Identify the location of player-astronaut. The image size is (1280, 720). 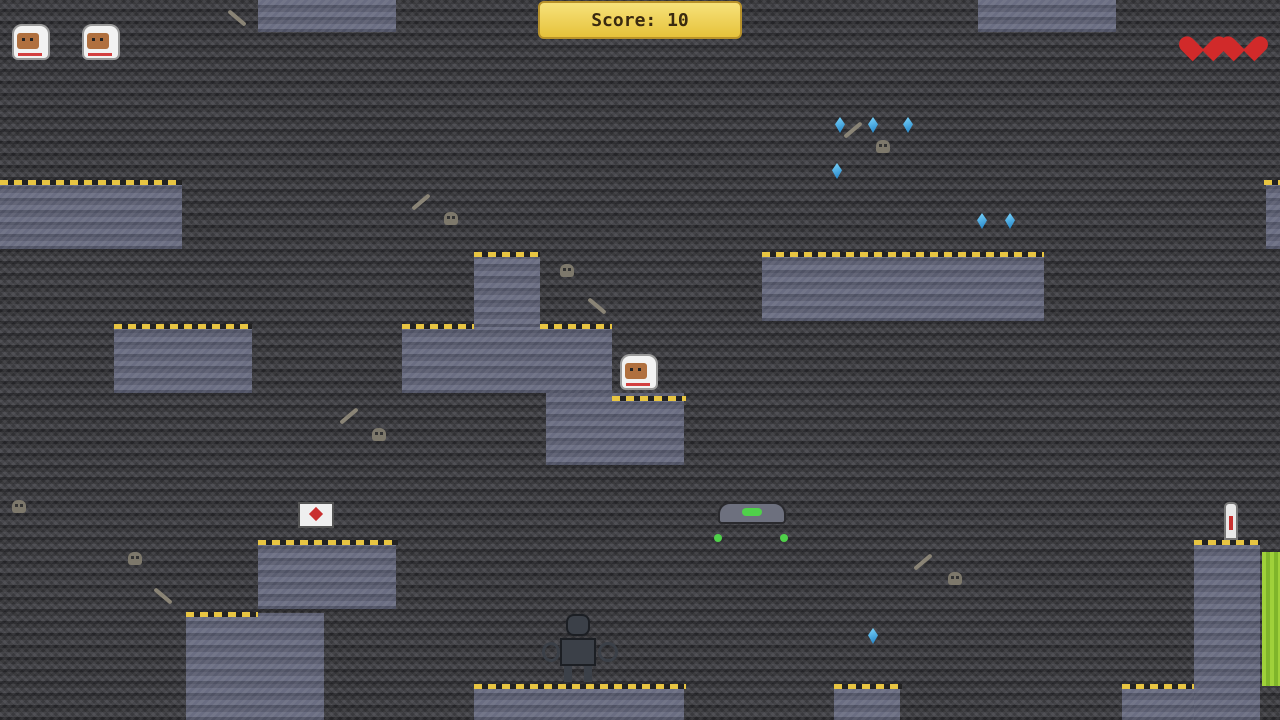
(639, 373).